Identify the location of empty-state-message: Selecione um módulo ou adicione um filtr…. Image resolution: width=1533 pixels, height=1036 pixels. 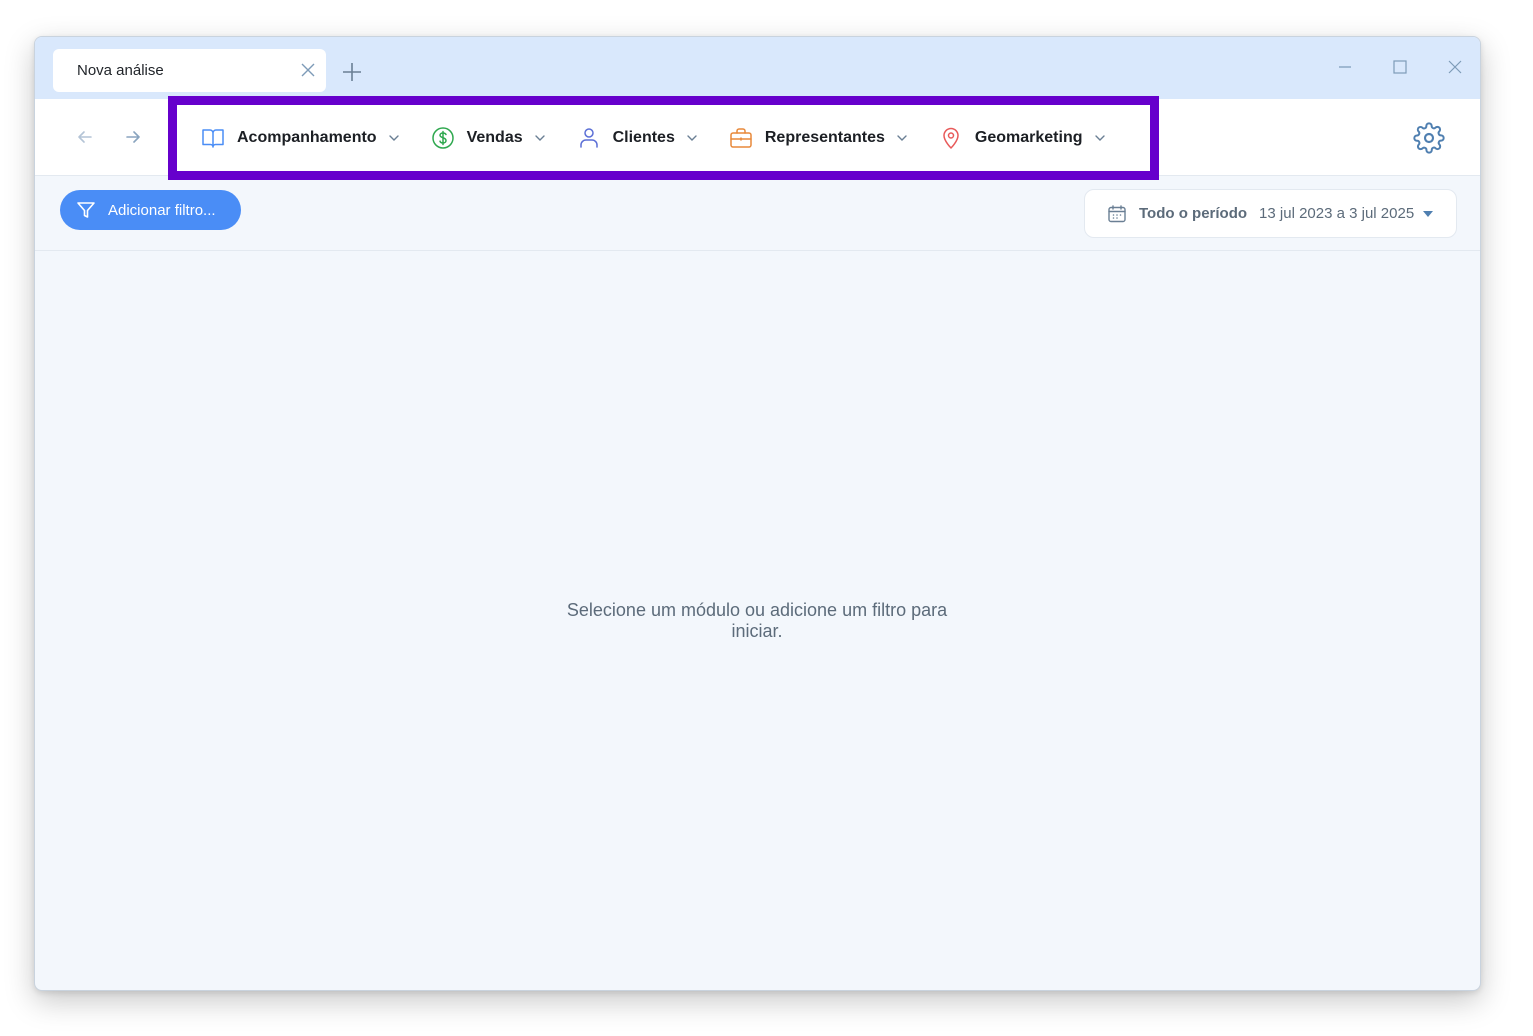
(757, 620).